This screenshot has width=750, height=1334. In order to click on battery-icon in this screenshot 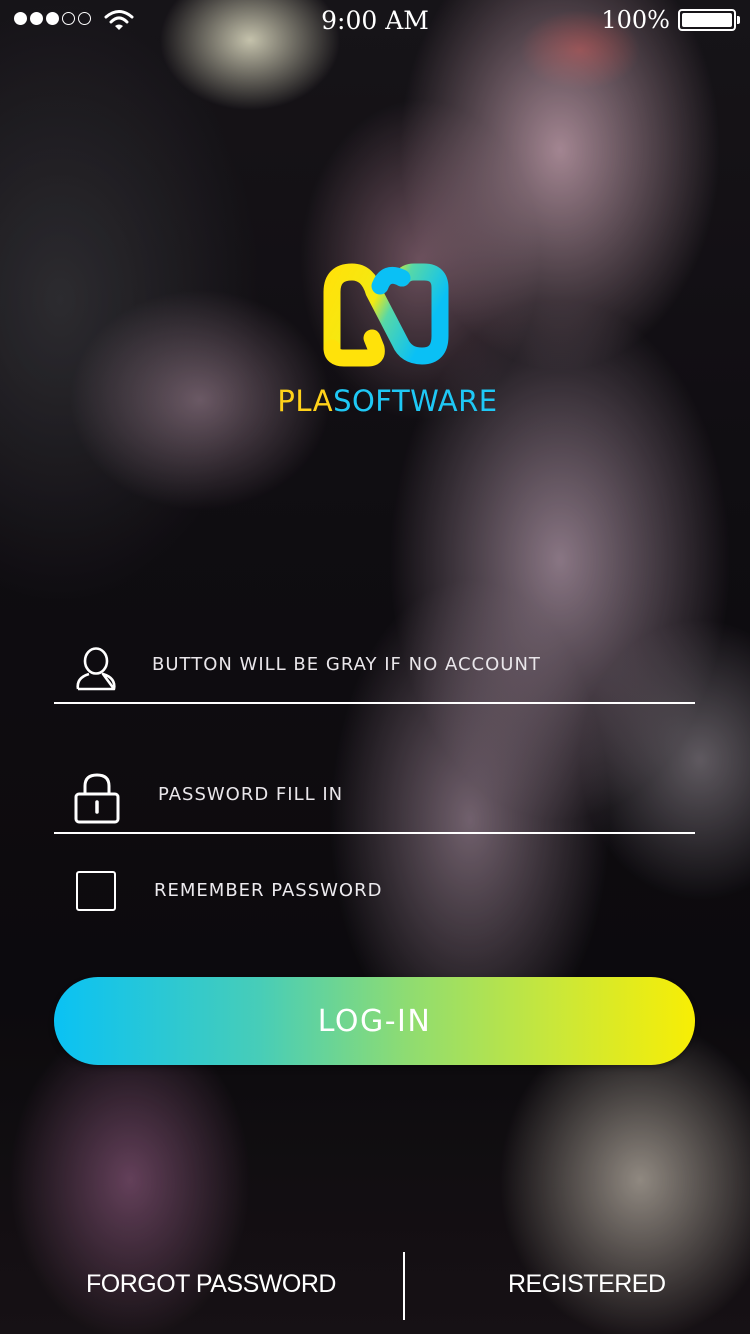, I will do `click(709, 20)`.